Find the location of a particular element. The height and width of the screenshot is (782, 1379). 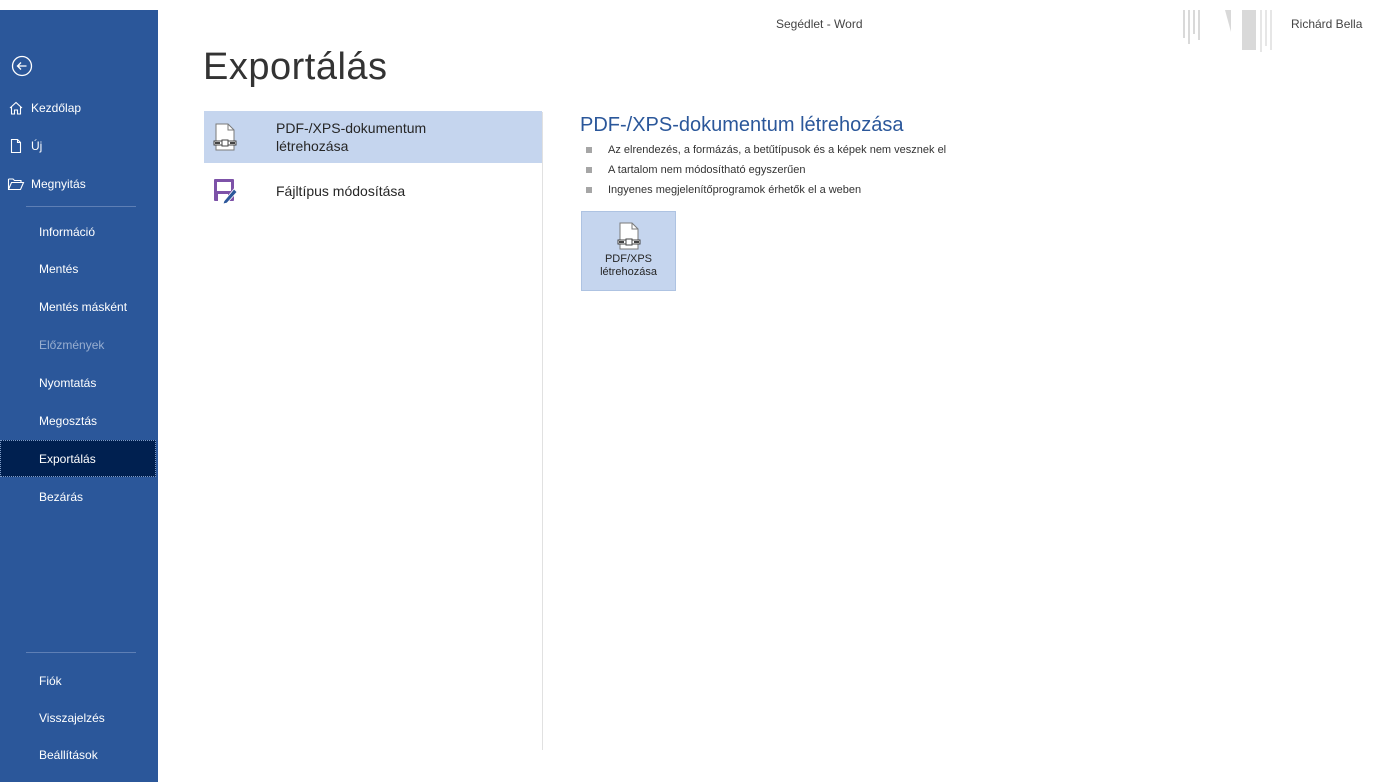

sidebar-item-label: Exportálás is located at coordinates (67, 458).